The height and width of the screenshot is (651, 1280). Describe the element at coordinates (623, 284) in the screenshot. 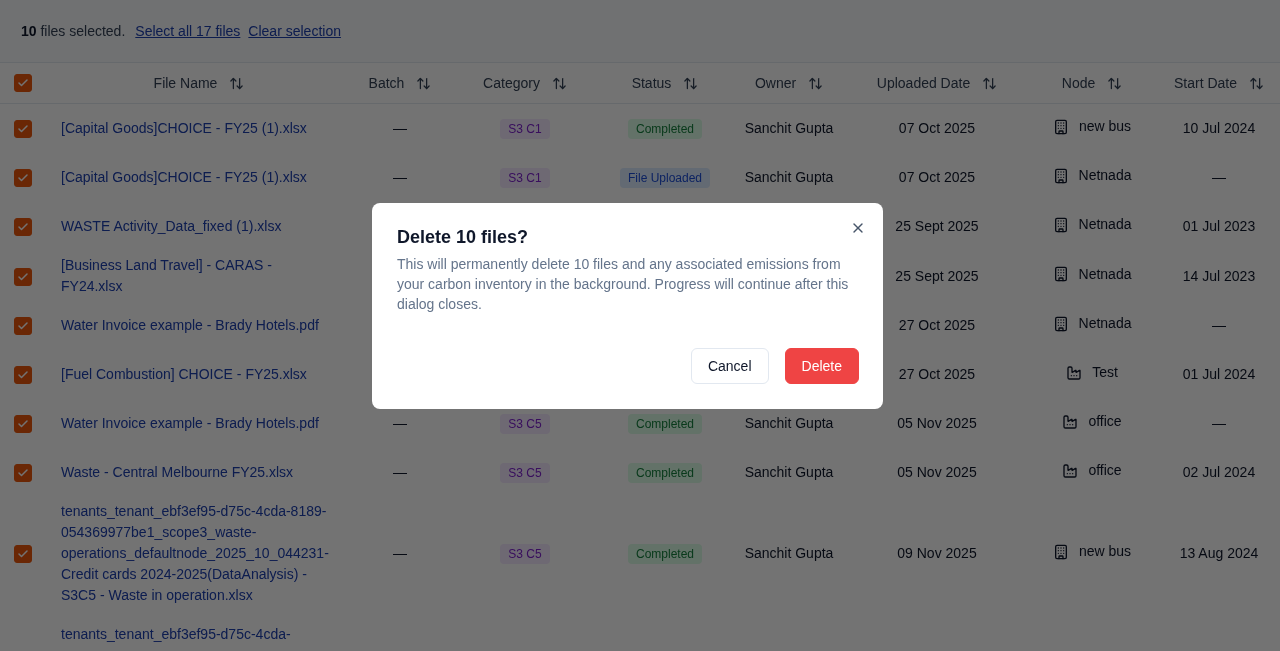

I see `dialog-message: This will permanently delete 10 files and any associated emissions from your carbon inventory in the background. Progress will continue after this dialog closes.` at that location.